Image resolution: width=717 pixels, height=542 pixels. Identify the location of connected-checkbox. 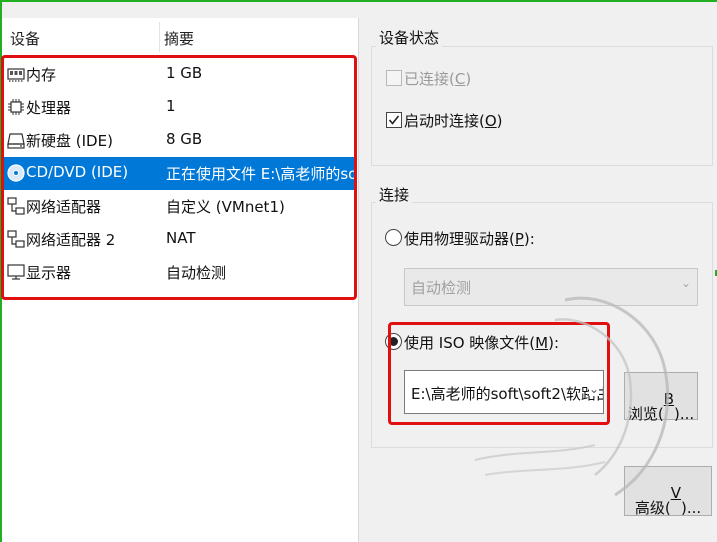
(394, 78).